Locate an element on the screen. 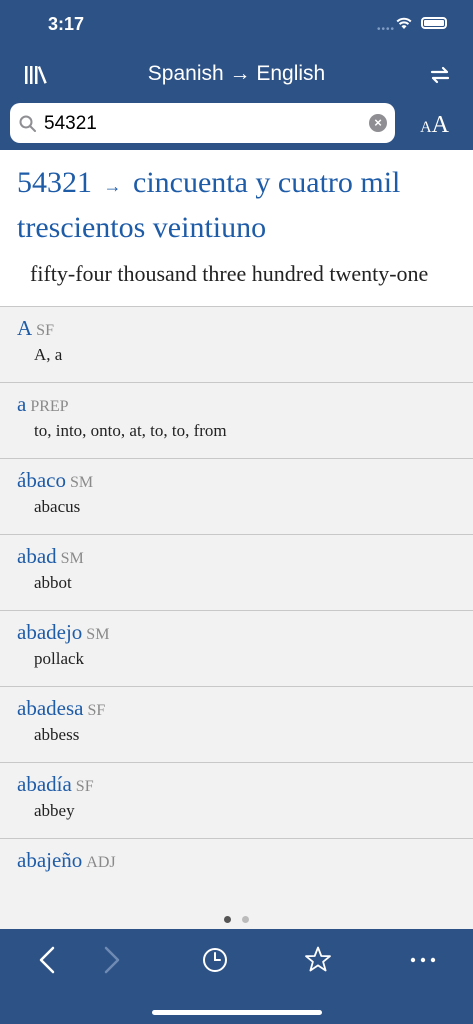 This screenshot has width=473, height=1024. status-bar: 3:17 •••• is located at coordinates (236, 25).